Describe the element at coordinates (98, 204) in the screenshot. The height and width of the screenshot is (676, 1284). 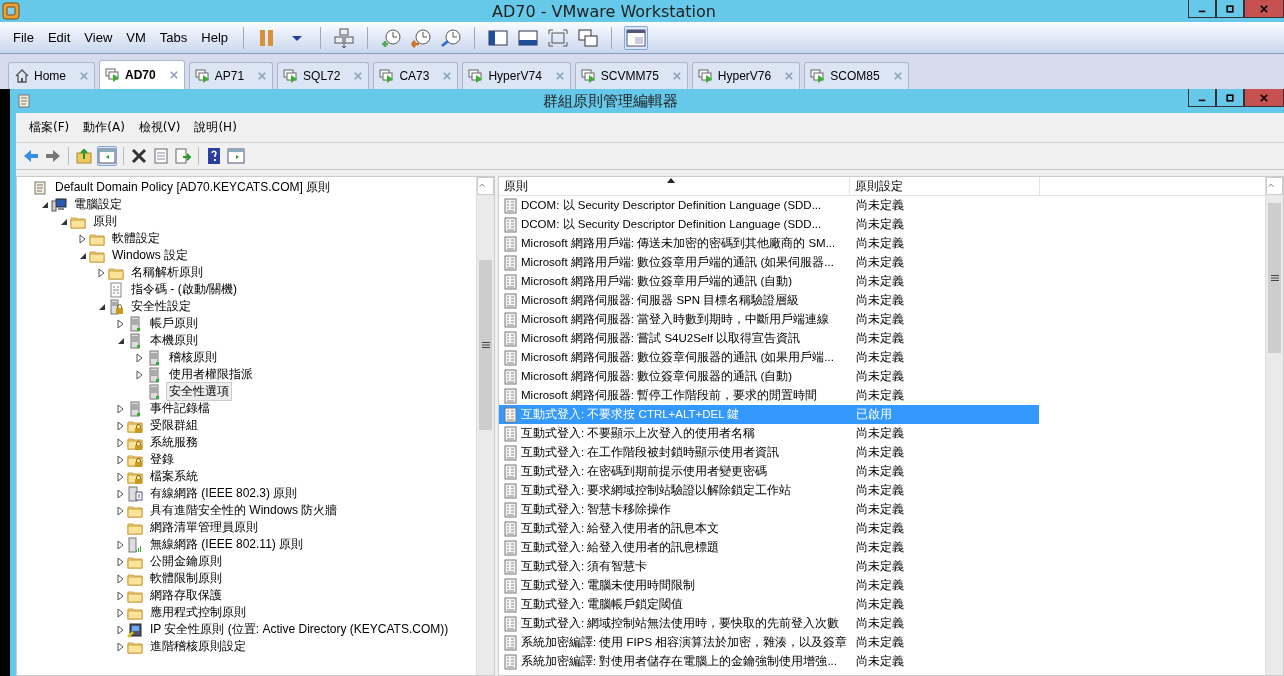
I see `tree-item: 電腦設定` at that location.